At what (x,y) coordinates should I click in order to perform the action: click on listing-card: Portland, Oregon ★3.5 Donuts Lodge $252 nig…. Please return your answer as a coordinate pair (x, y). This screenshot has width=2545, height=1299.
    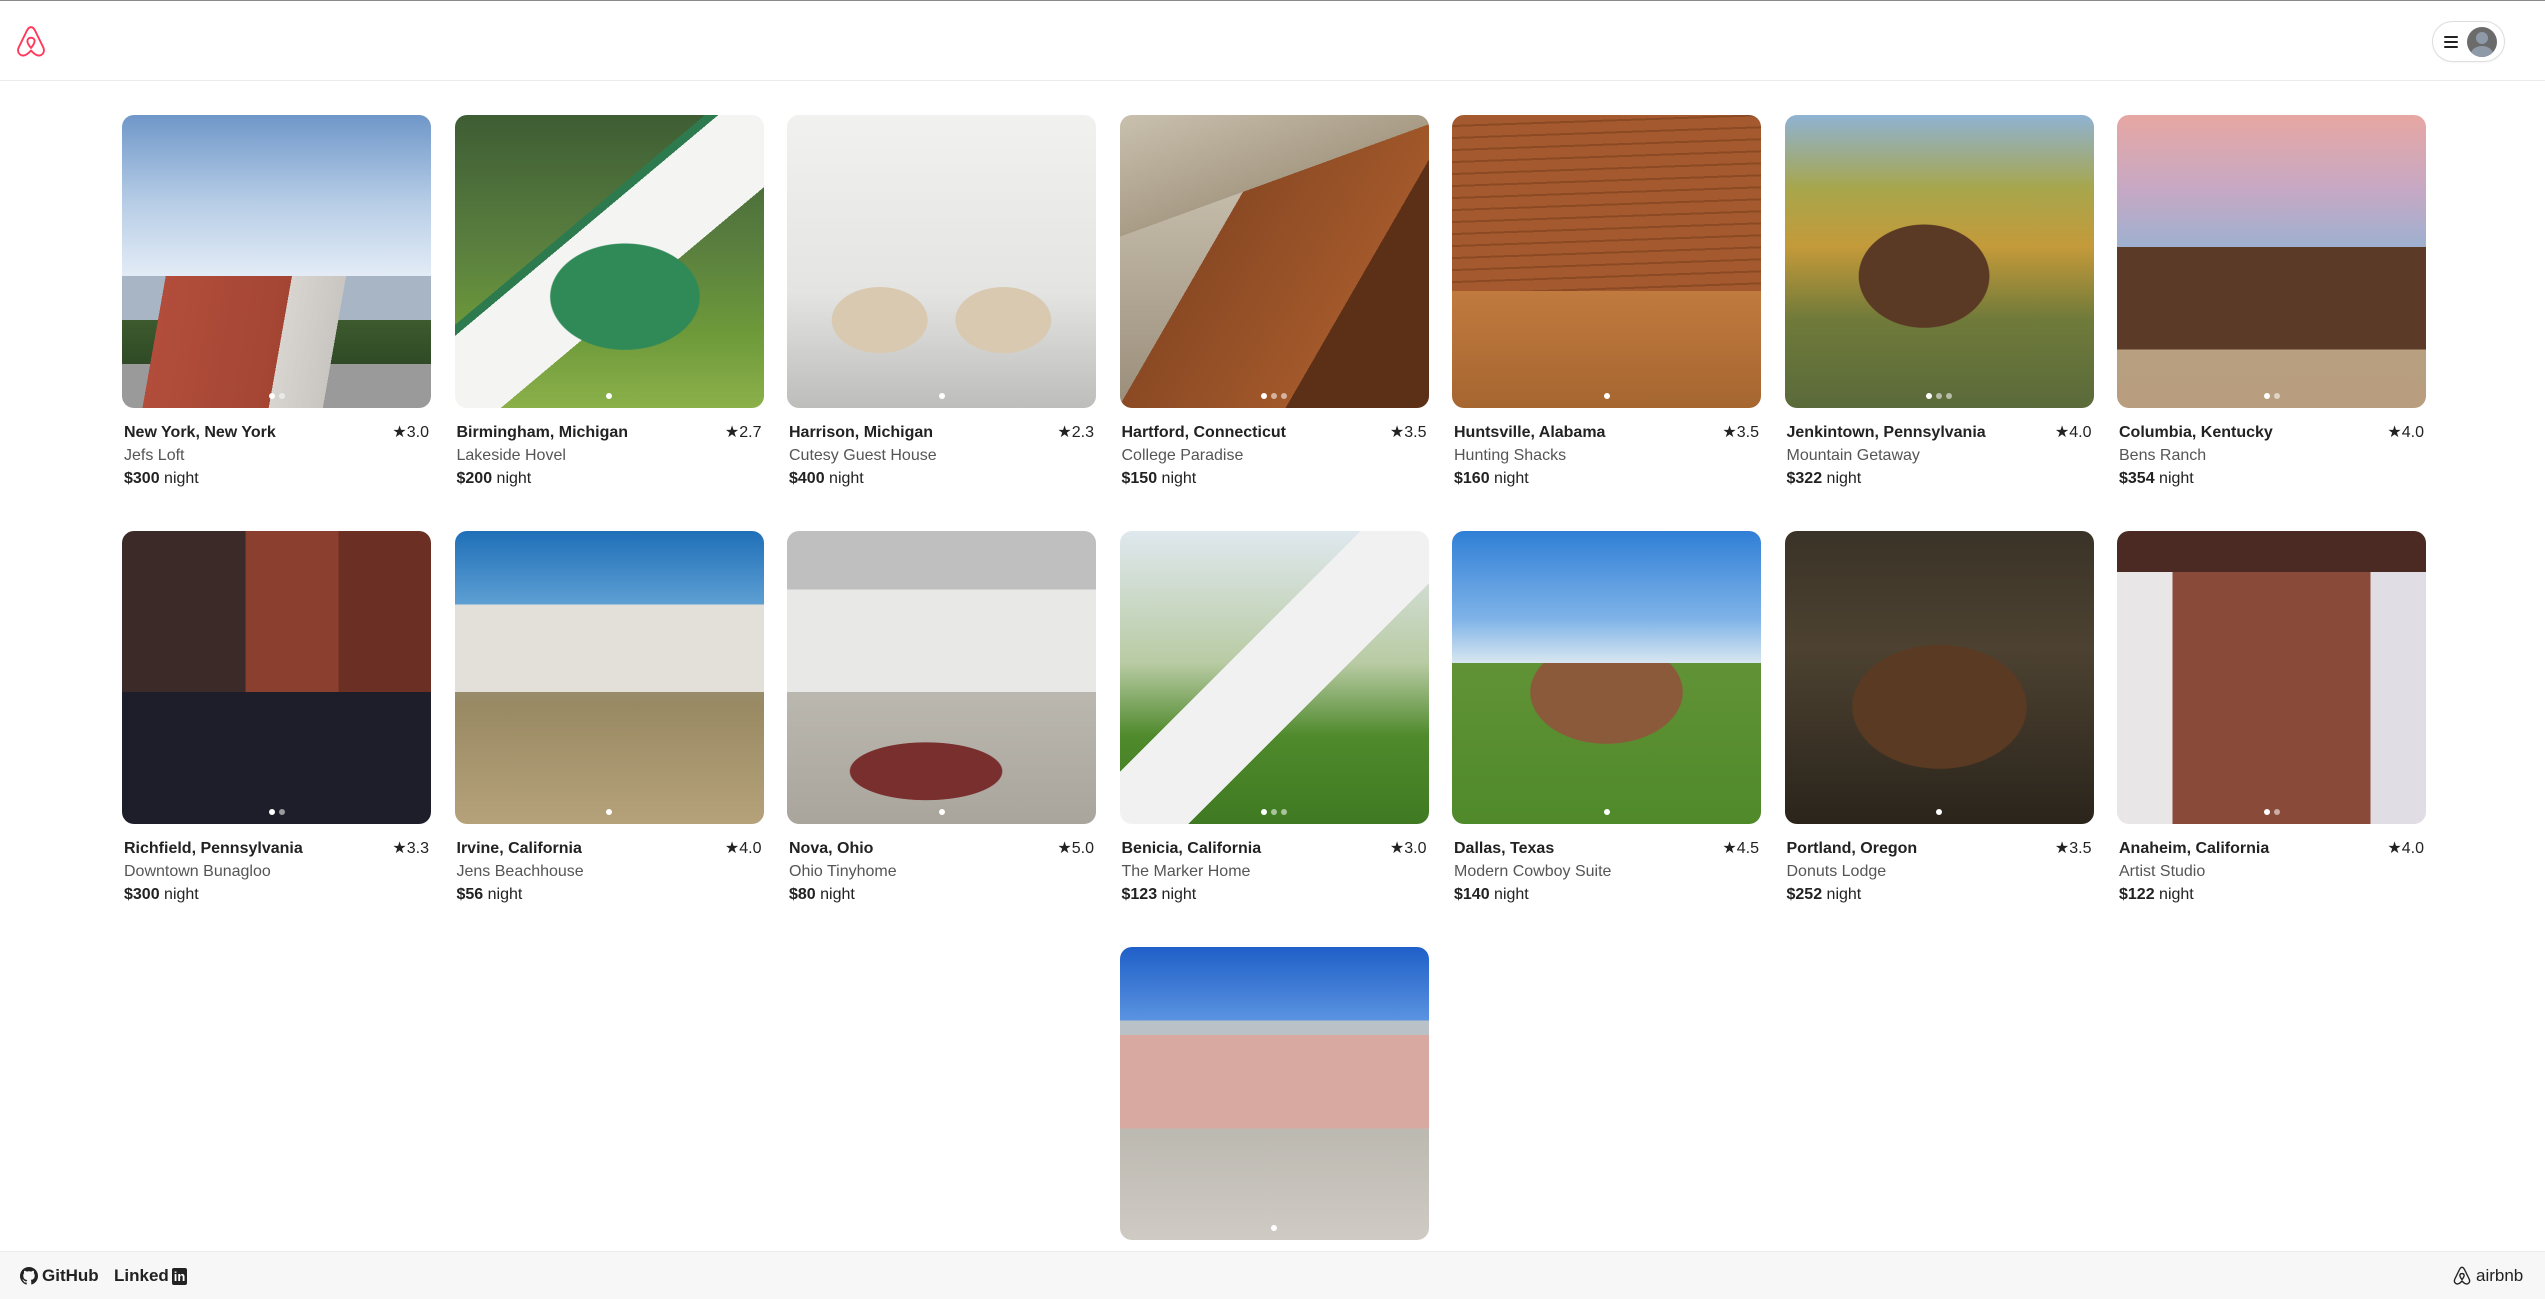
    Looking at the image, I should click on (1939, 739).